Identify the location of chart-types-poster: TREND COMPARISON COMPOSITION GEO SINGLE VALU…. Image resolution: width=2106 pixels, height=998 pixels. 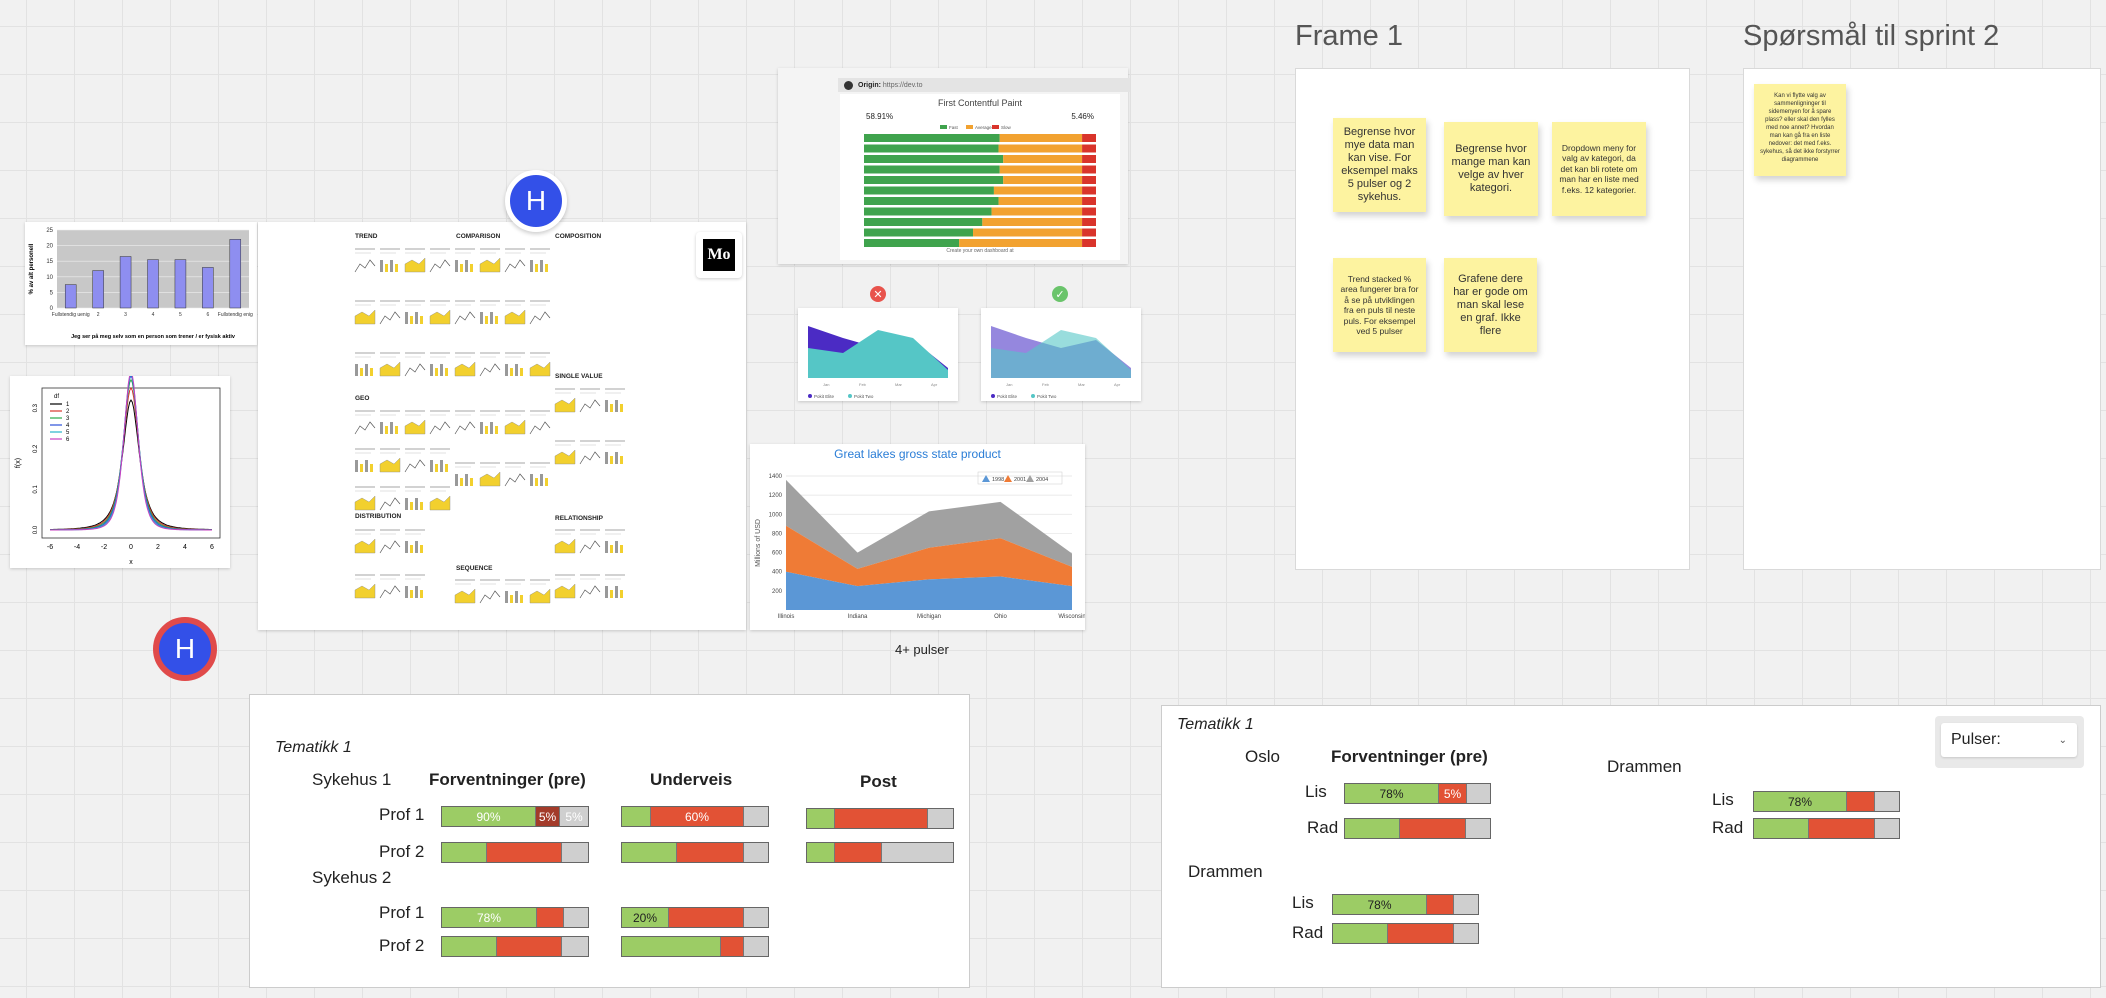
(502, 426).